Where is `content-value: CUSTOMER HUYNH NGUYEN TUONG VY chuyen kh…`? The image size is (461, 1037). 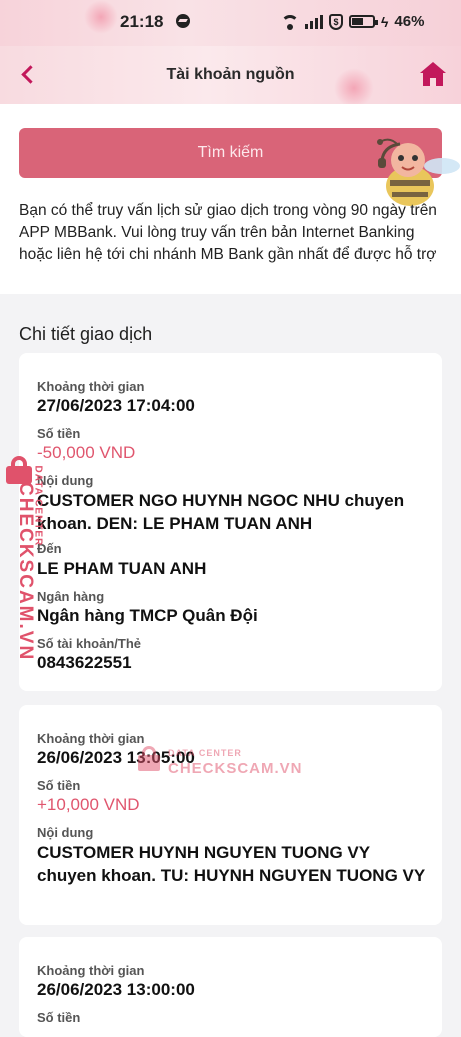
content-value: CUSTOMER HUYNH NGUYEN TUONG VY chuyen kh… is located at coordinates (231, 864).